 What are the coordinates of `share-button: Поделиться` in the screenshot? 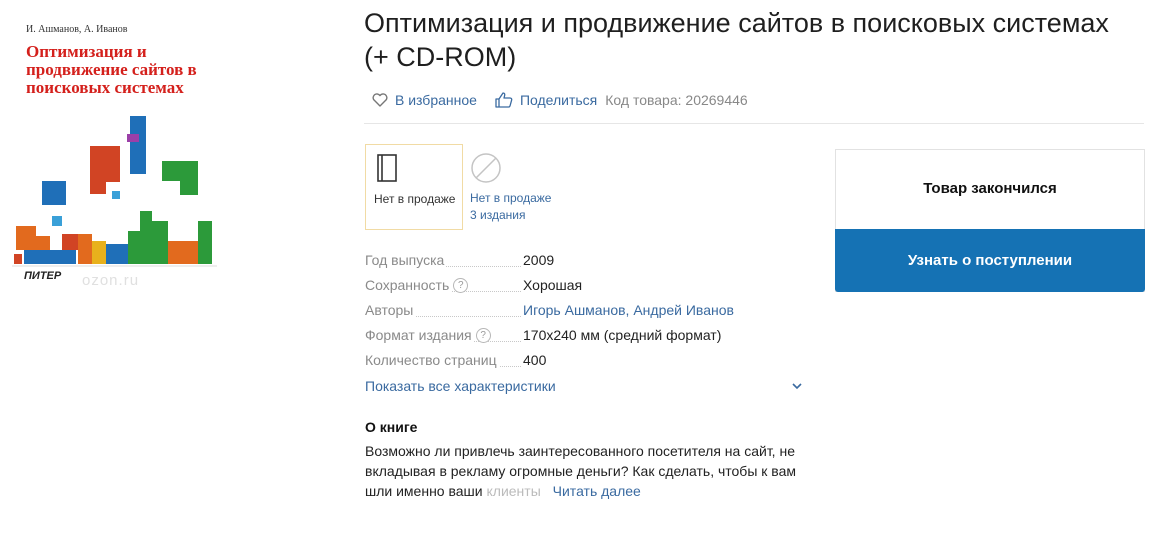 It's located at (546, 100).